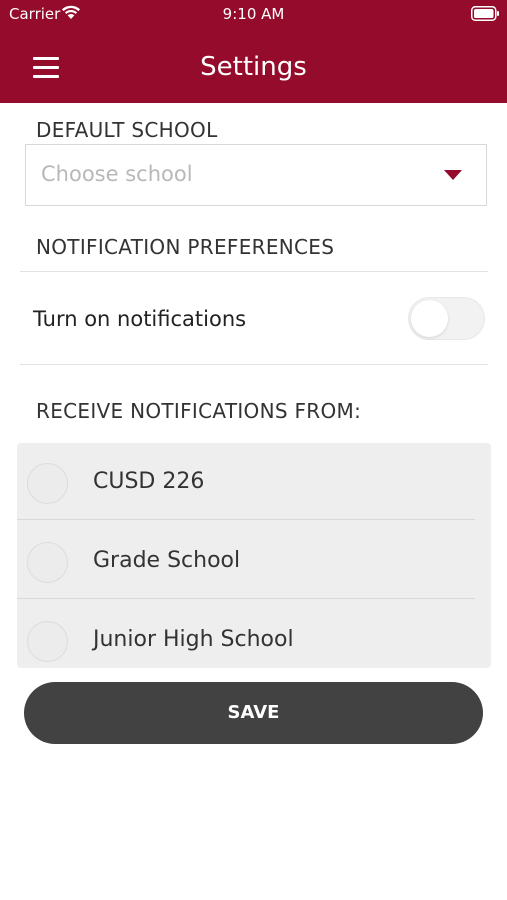 The width and height of the screenshot is (507, 900). What do you see at coordinates (185, 247) in the screenshot?
I see `notification-preferences-label: NOTIFICATION PREFERENCES` at bounding box center [185, 247].